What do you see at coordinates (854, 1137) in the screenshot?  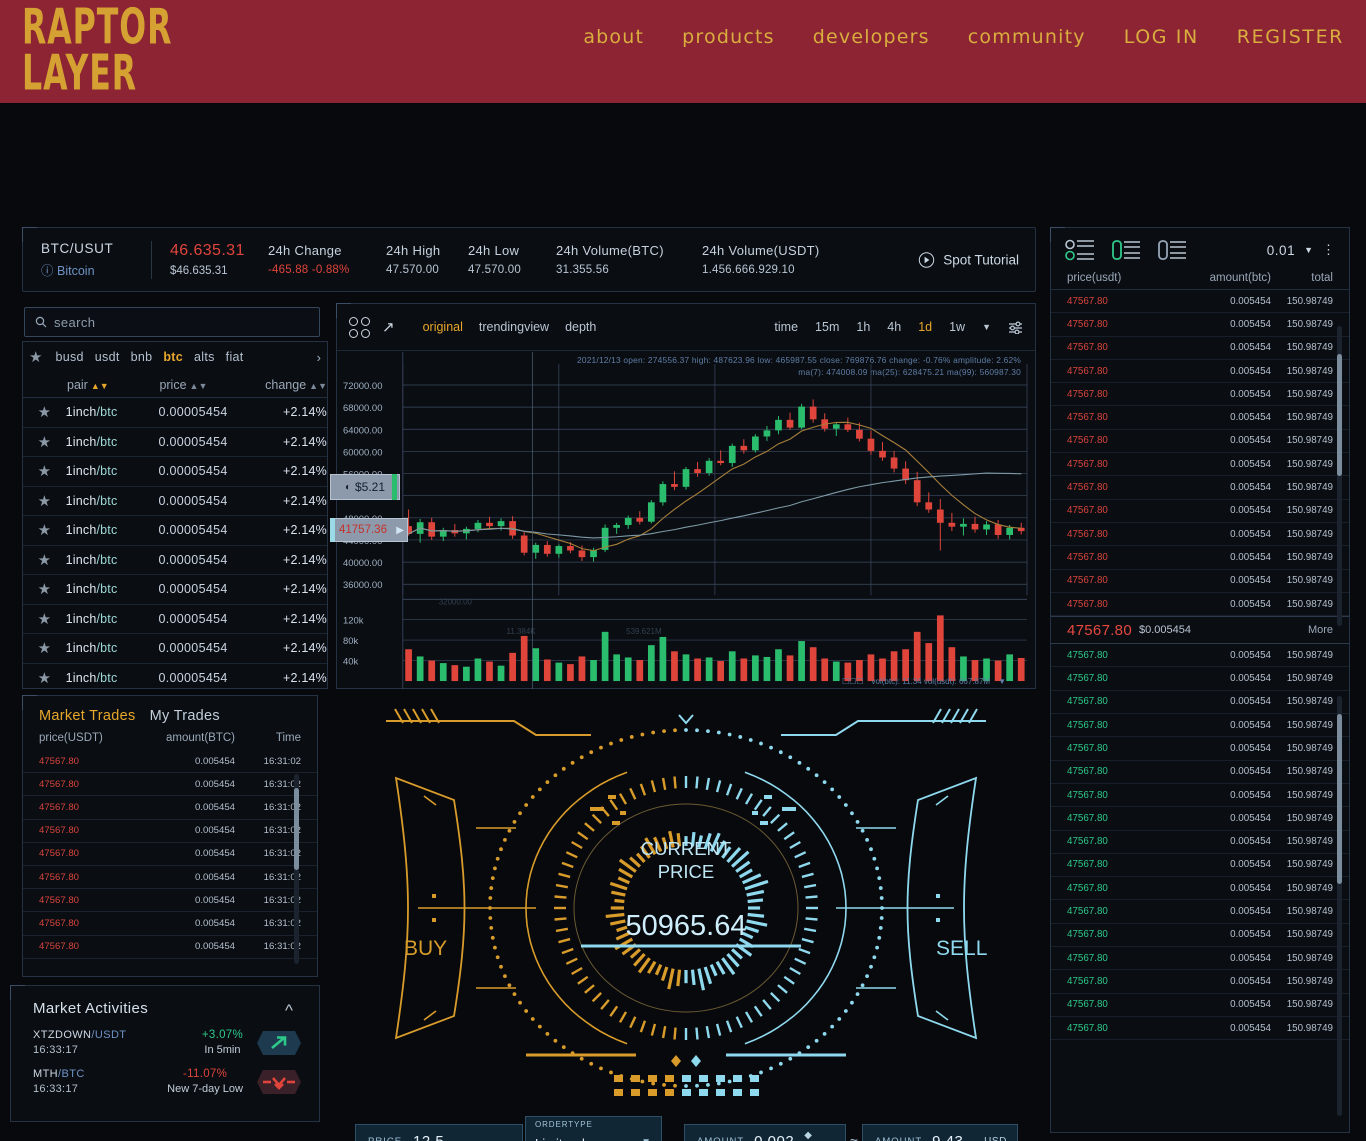 I see `swap-icon: ≈` at bounding box center [854, 1137].